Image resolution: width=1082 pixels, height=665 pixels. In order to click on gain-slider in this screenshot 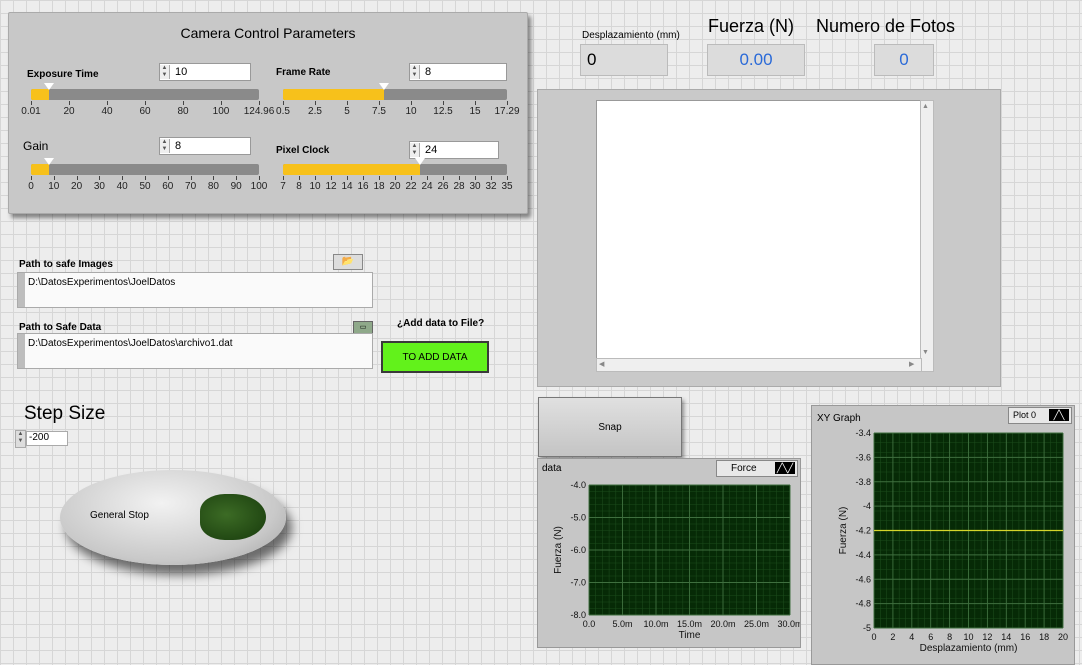, I will do `click(145, 166)`.